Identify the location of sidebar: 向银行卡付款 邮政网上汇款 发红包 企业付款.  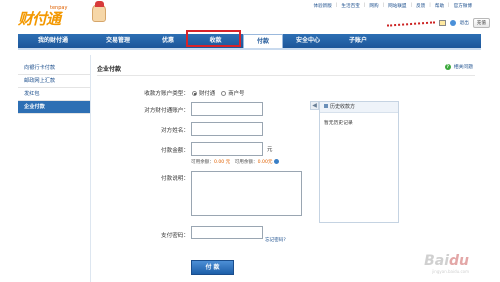
(54, 88).